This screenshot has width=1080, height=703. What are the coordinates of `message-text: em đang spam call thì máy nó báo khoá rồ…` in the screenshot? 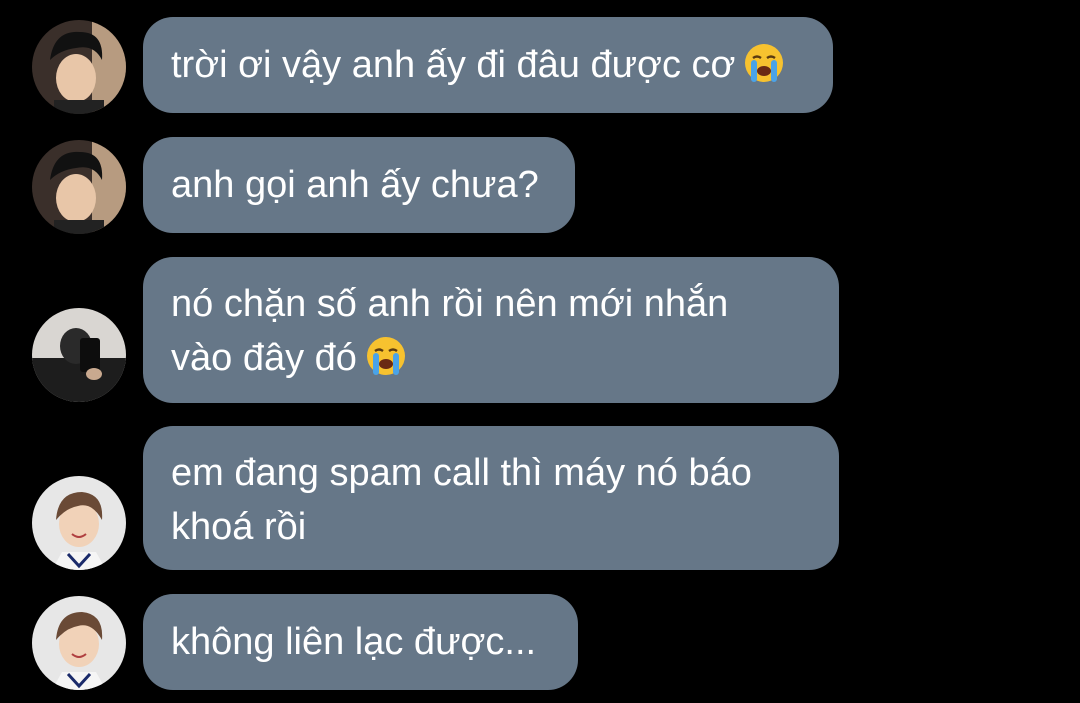 It's located at (461, 500).